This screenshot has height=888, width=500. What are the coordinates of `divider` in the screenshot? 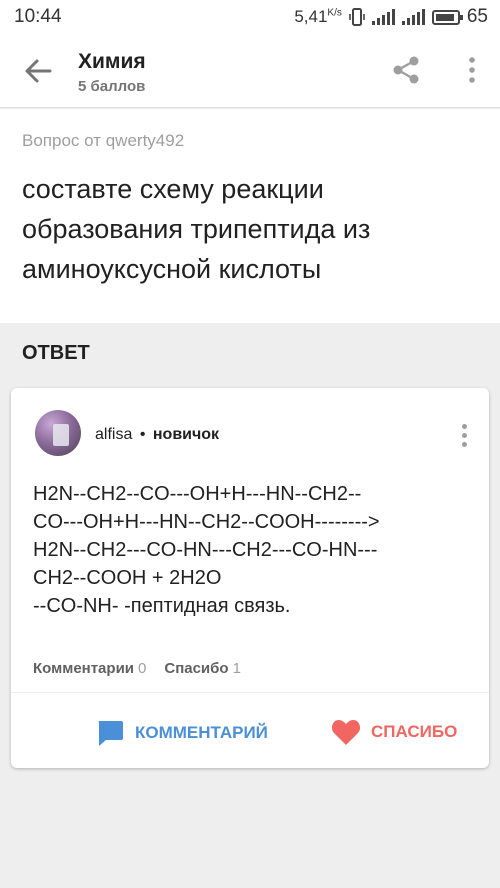 It's located at (250, 692).